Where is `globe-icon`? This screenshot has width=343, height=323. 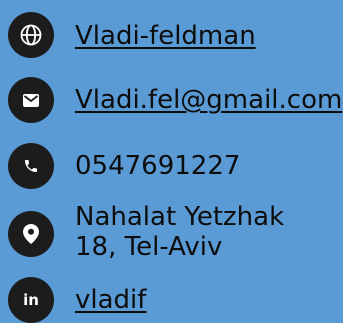
globe-icon is located at coordinates (31, 35).